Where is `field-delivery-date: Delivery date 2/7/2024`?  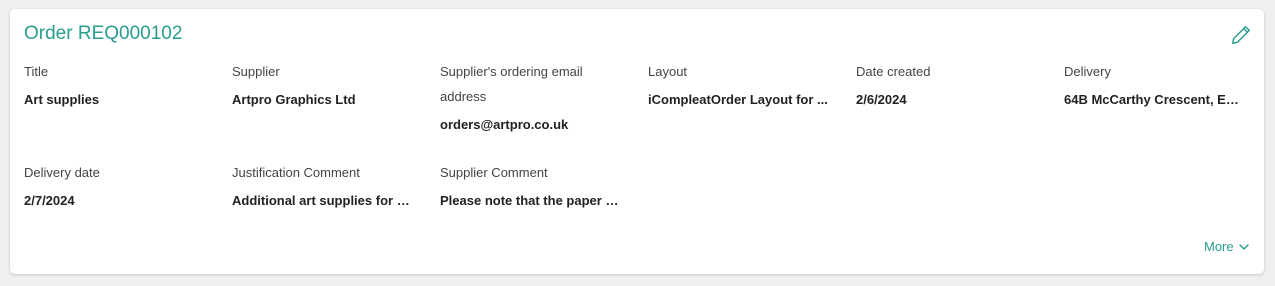 field-delivery-date: Delivery date 2/7/2024 is located at coordinates (119, 185).